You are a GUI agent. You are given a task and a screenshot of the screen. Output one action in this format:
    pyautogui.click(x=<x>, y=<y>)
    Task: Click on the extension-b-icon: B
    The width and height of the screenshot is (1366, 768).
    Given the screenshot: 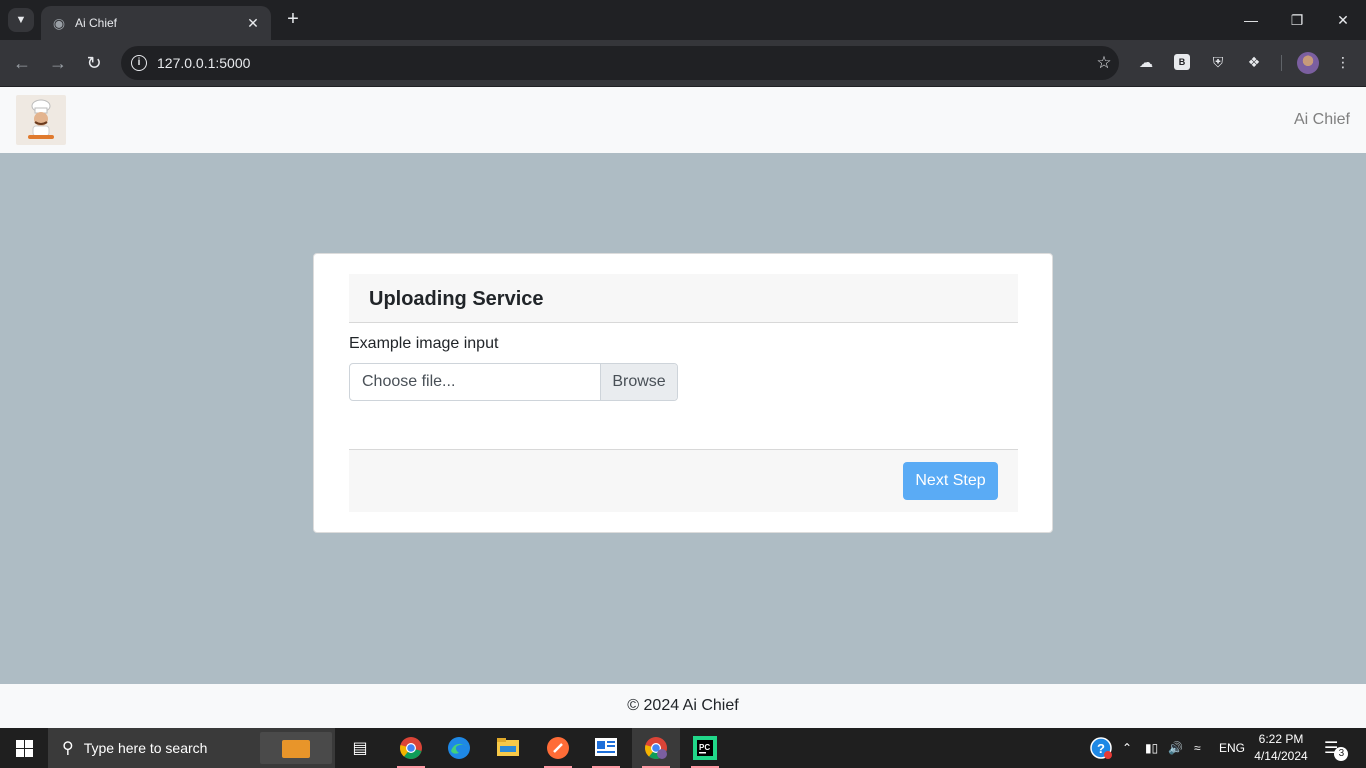 What is the action you would take?
    pyautogui.click(x=1182, y=62)
    